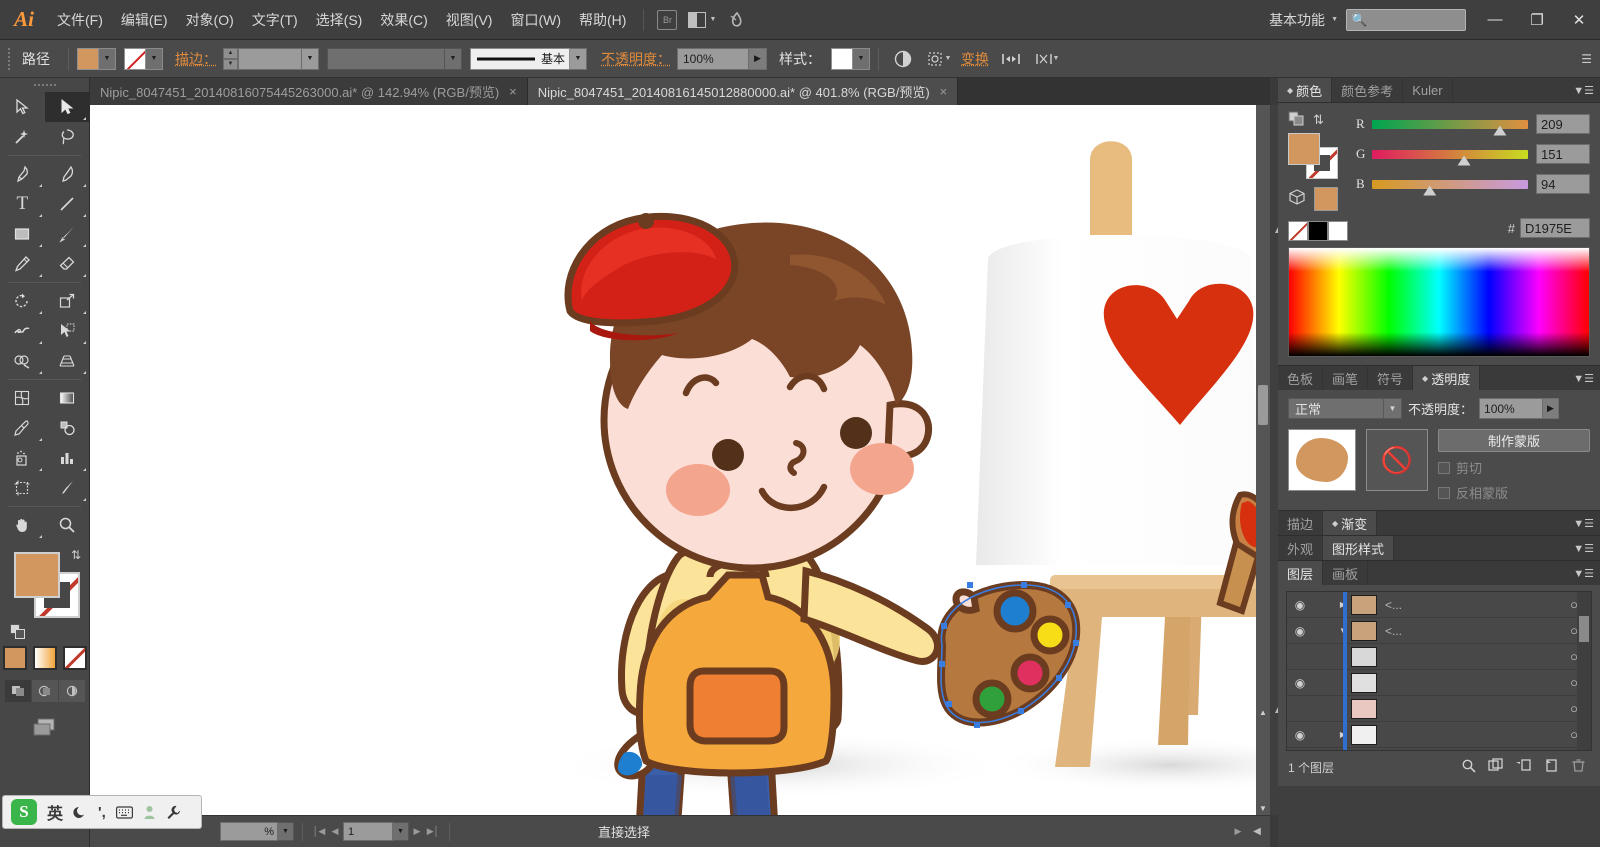 This screenshot has width=1600, height=847. What do you see at coordinates (1586, 548) in the screenshot?
I see `appearance-panel-menu-icon: ▼☰` at bounding box center [1586, 548].